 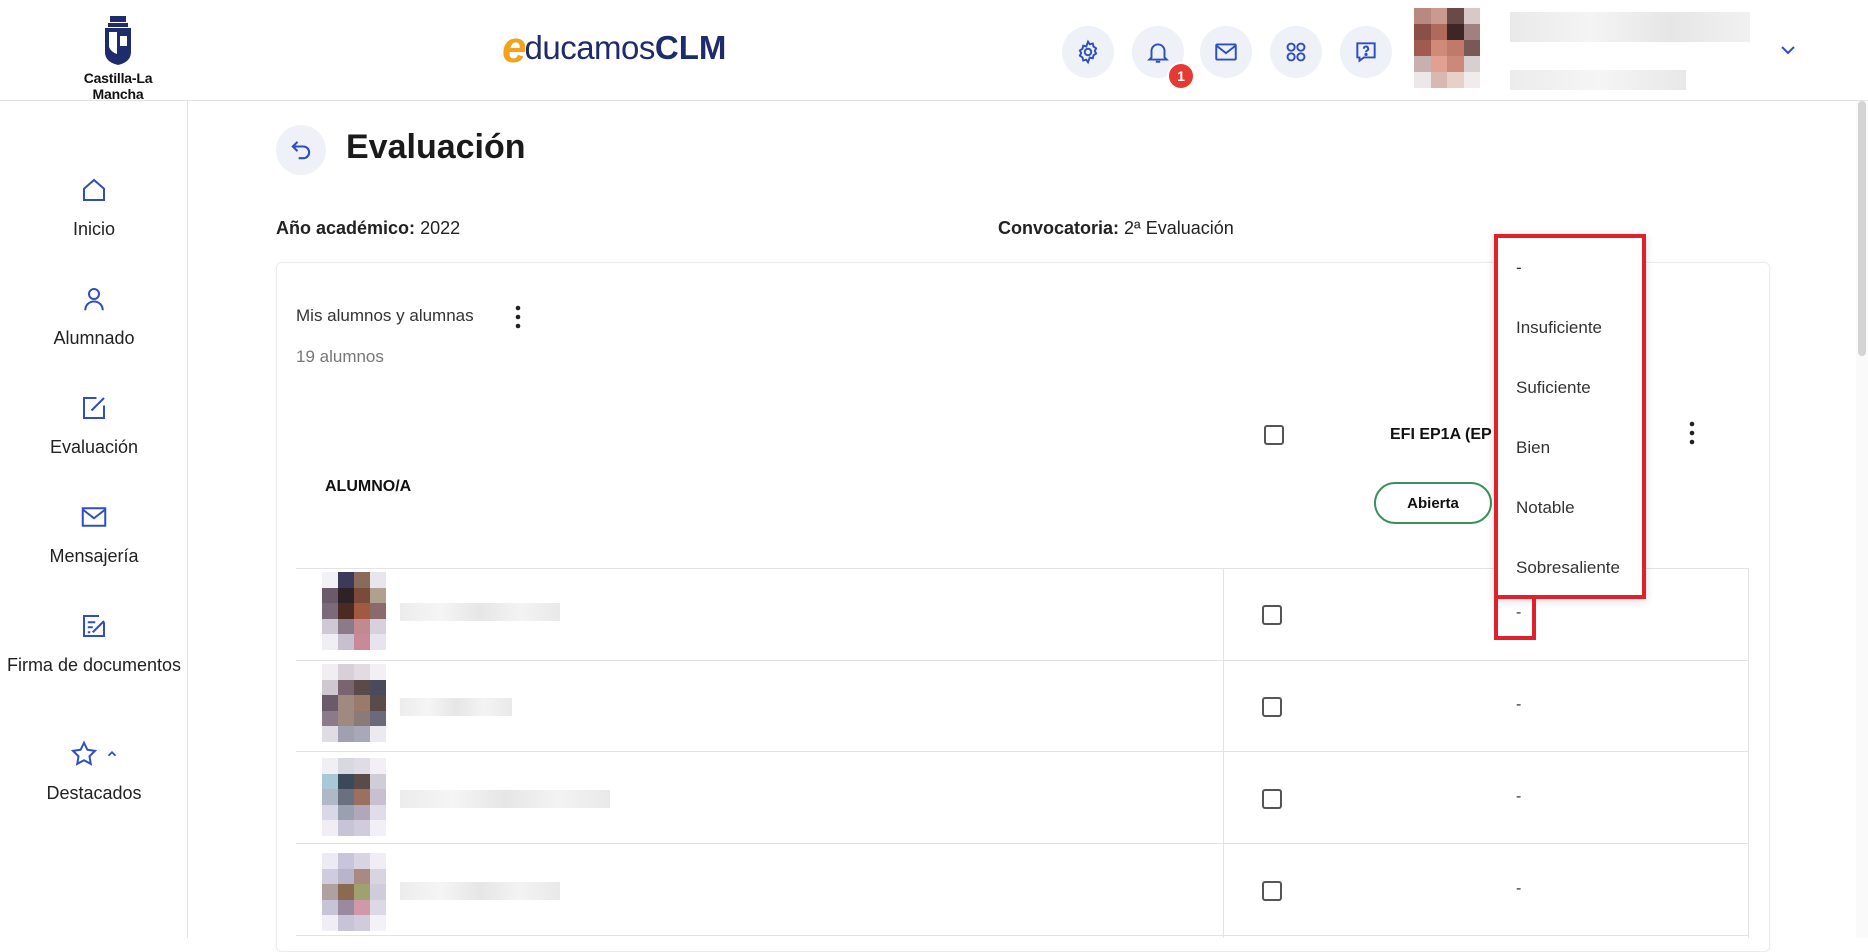 What do you see at coordinates (94, 316) in the screenshot?
I see `sidebar-item-alumnado: Alumnado` at bounding box center [94, 316].